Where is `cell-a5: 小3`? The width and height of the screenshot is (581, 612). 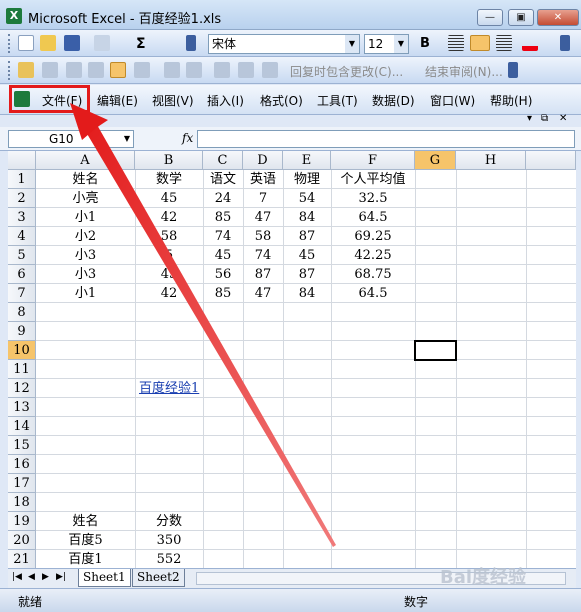 cell-a5: 小3 is located at coordinates (85, 255).